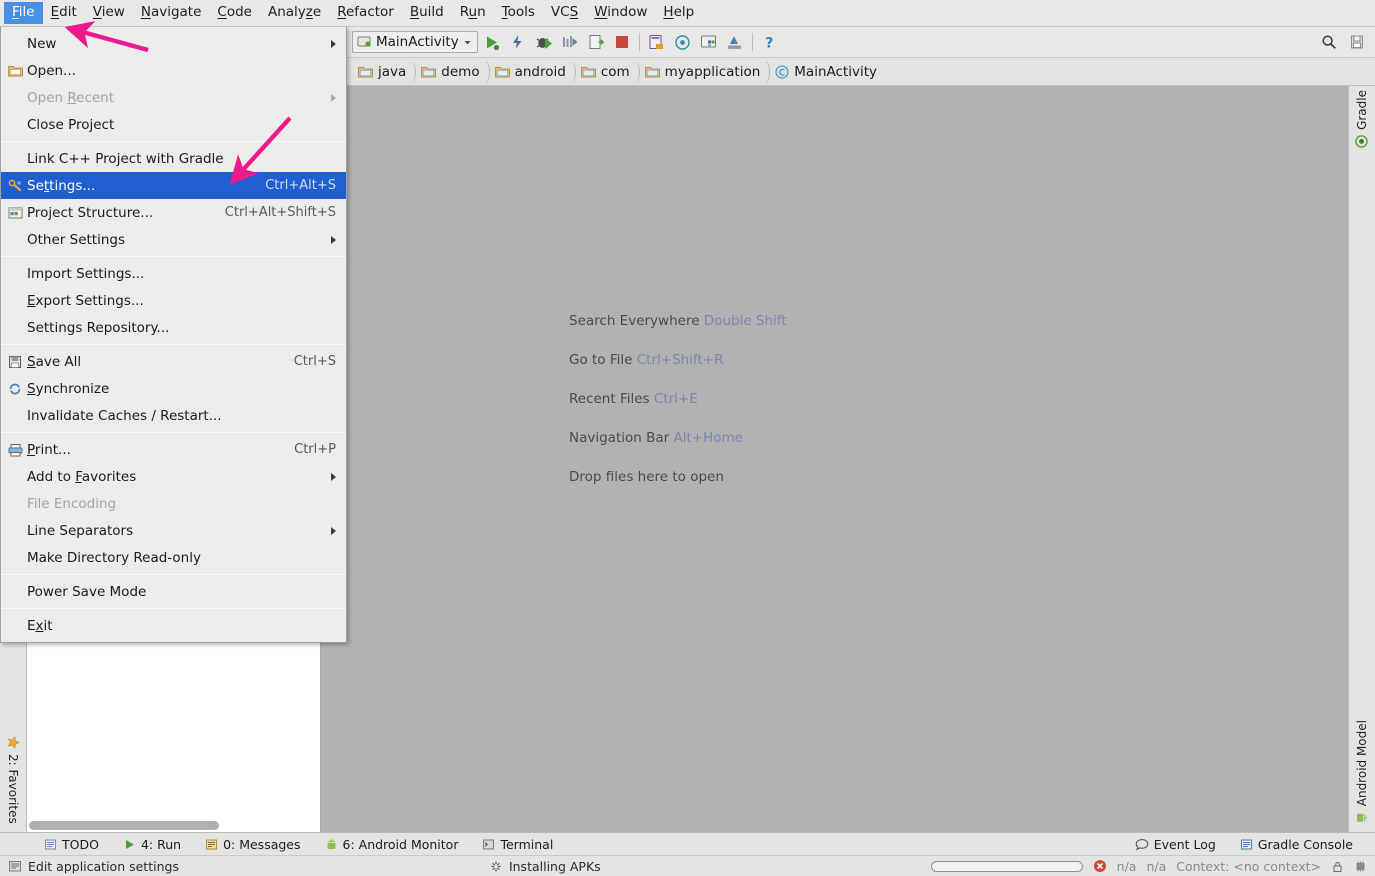  What do you see at coordinates (620, 13) in the screenshot?
I see `menu-window: Window` at bounding box center [620, 13].